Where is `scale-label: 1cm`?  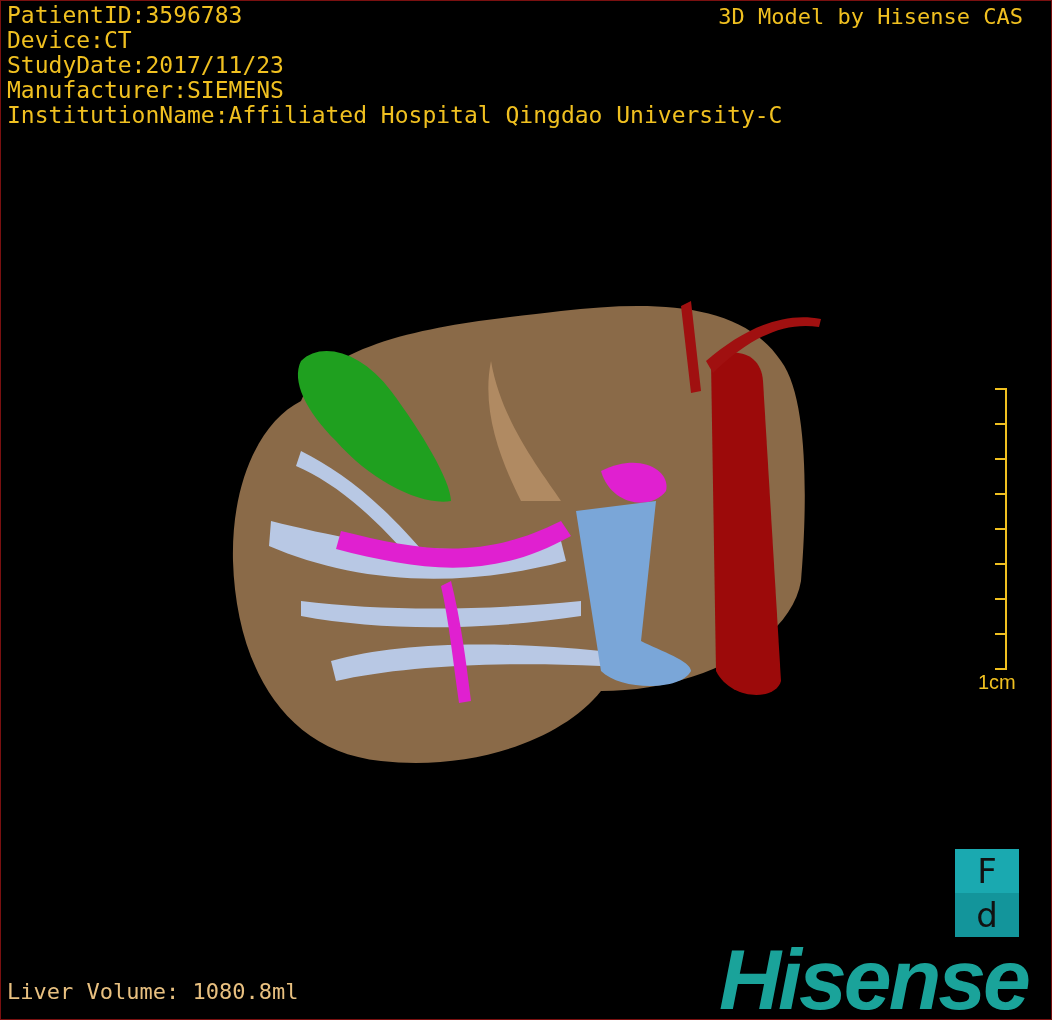
scale-label: 1cm is located at coordinates (997, 682).